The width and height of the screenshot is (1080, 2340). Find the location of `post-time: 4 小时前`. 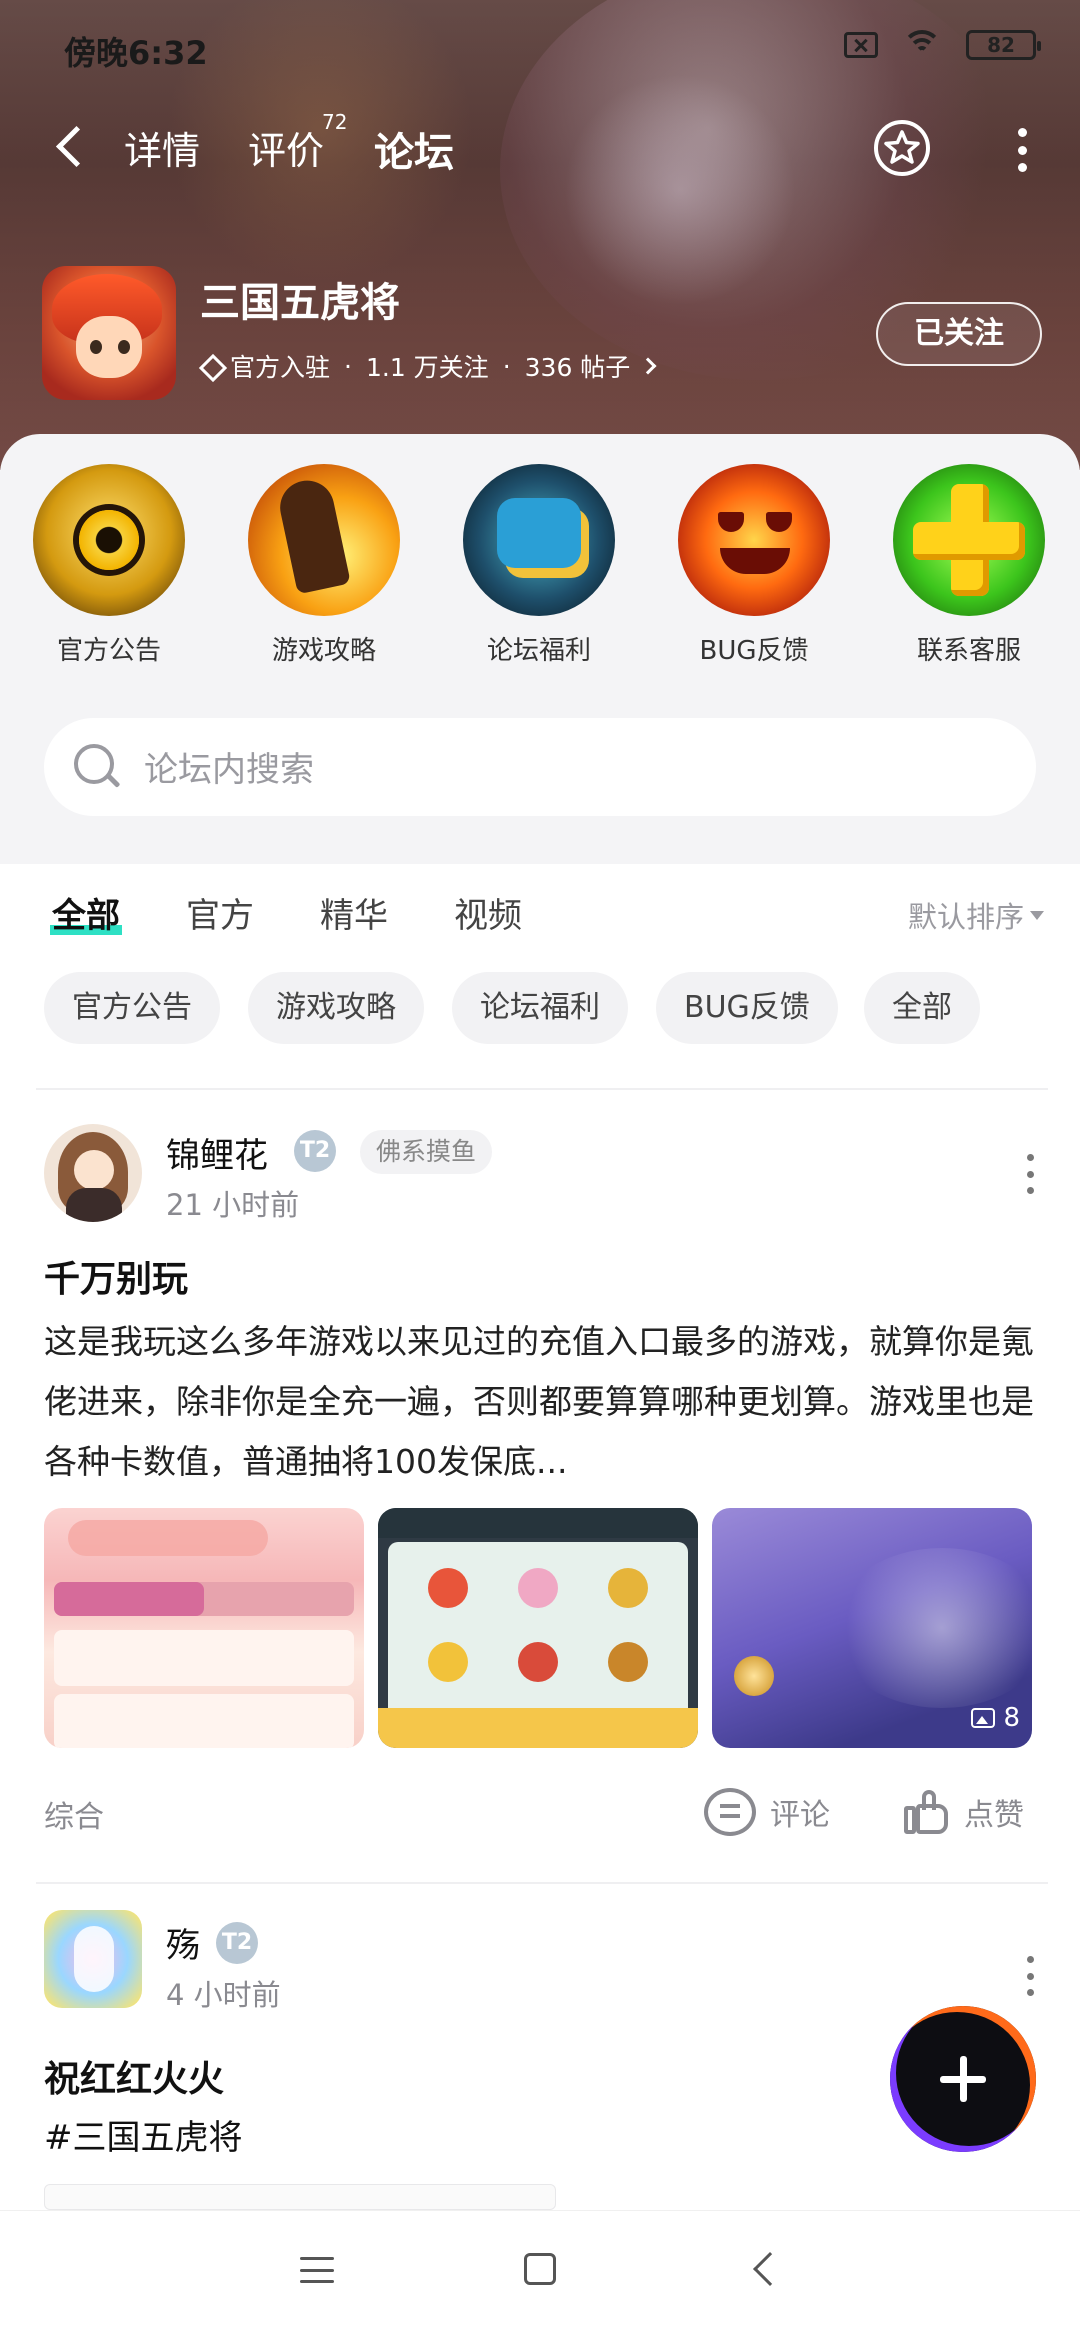

post-time: 4 小时前 is located at coordinates (223, 1995).